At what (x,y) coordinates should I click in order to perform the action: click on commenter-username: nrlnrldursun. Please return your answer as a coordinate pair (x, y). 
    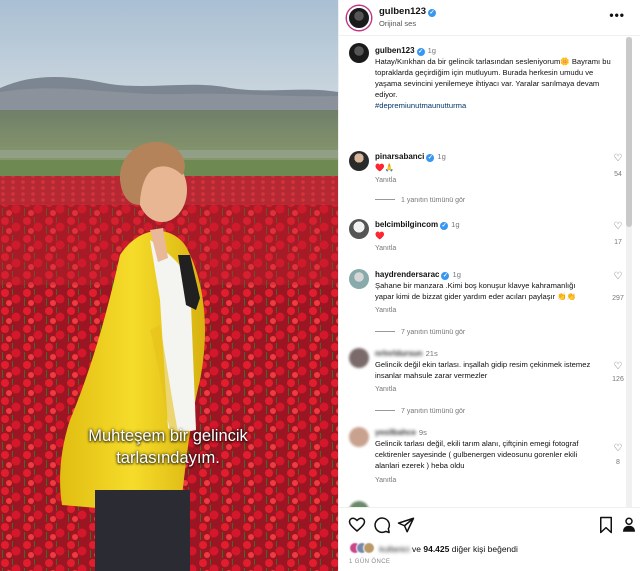
    Looking at the image, I should click on (399, 353).